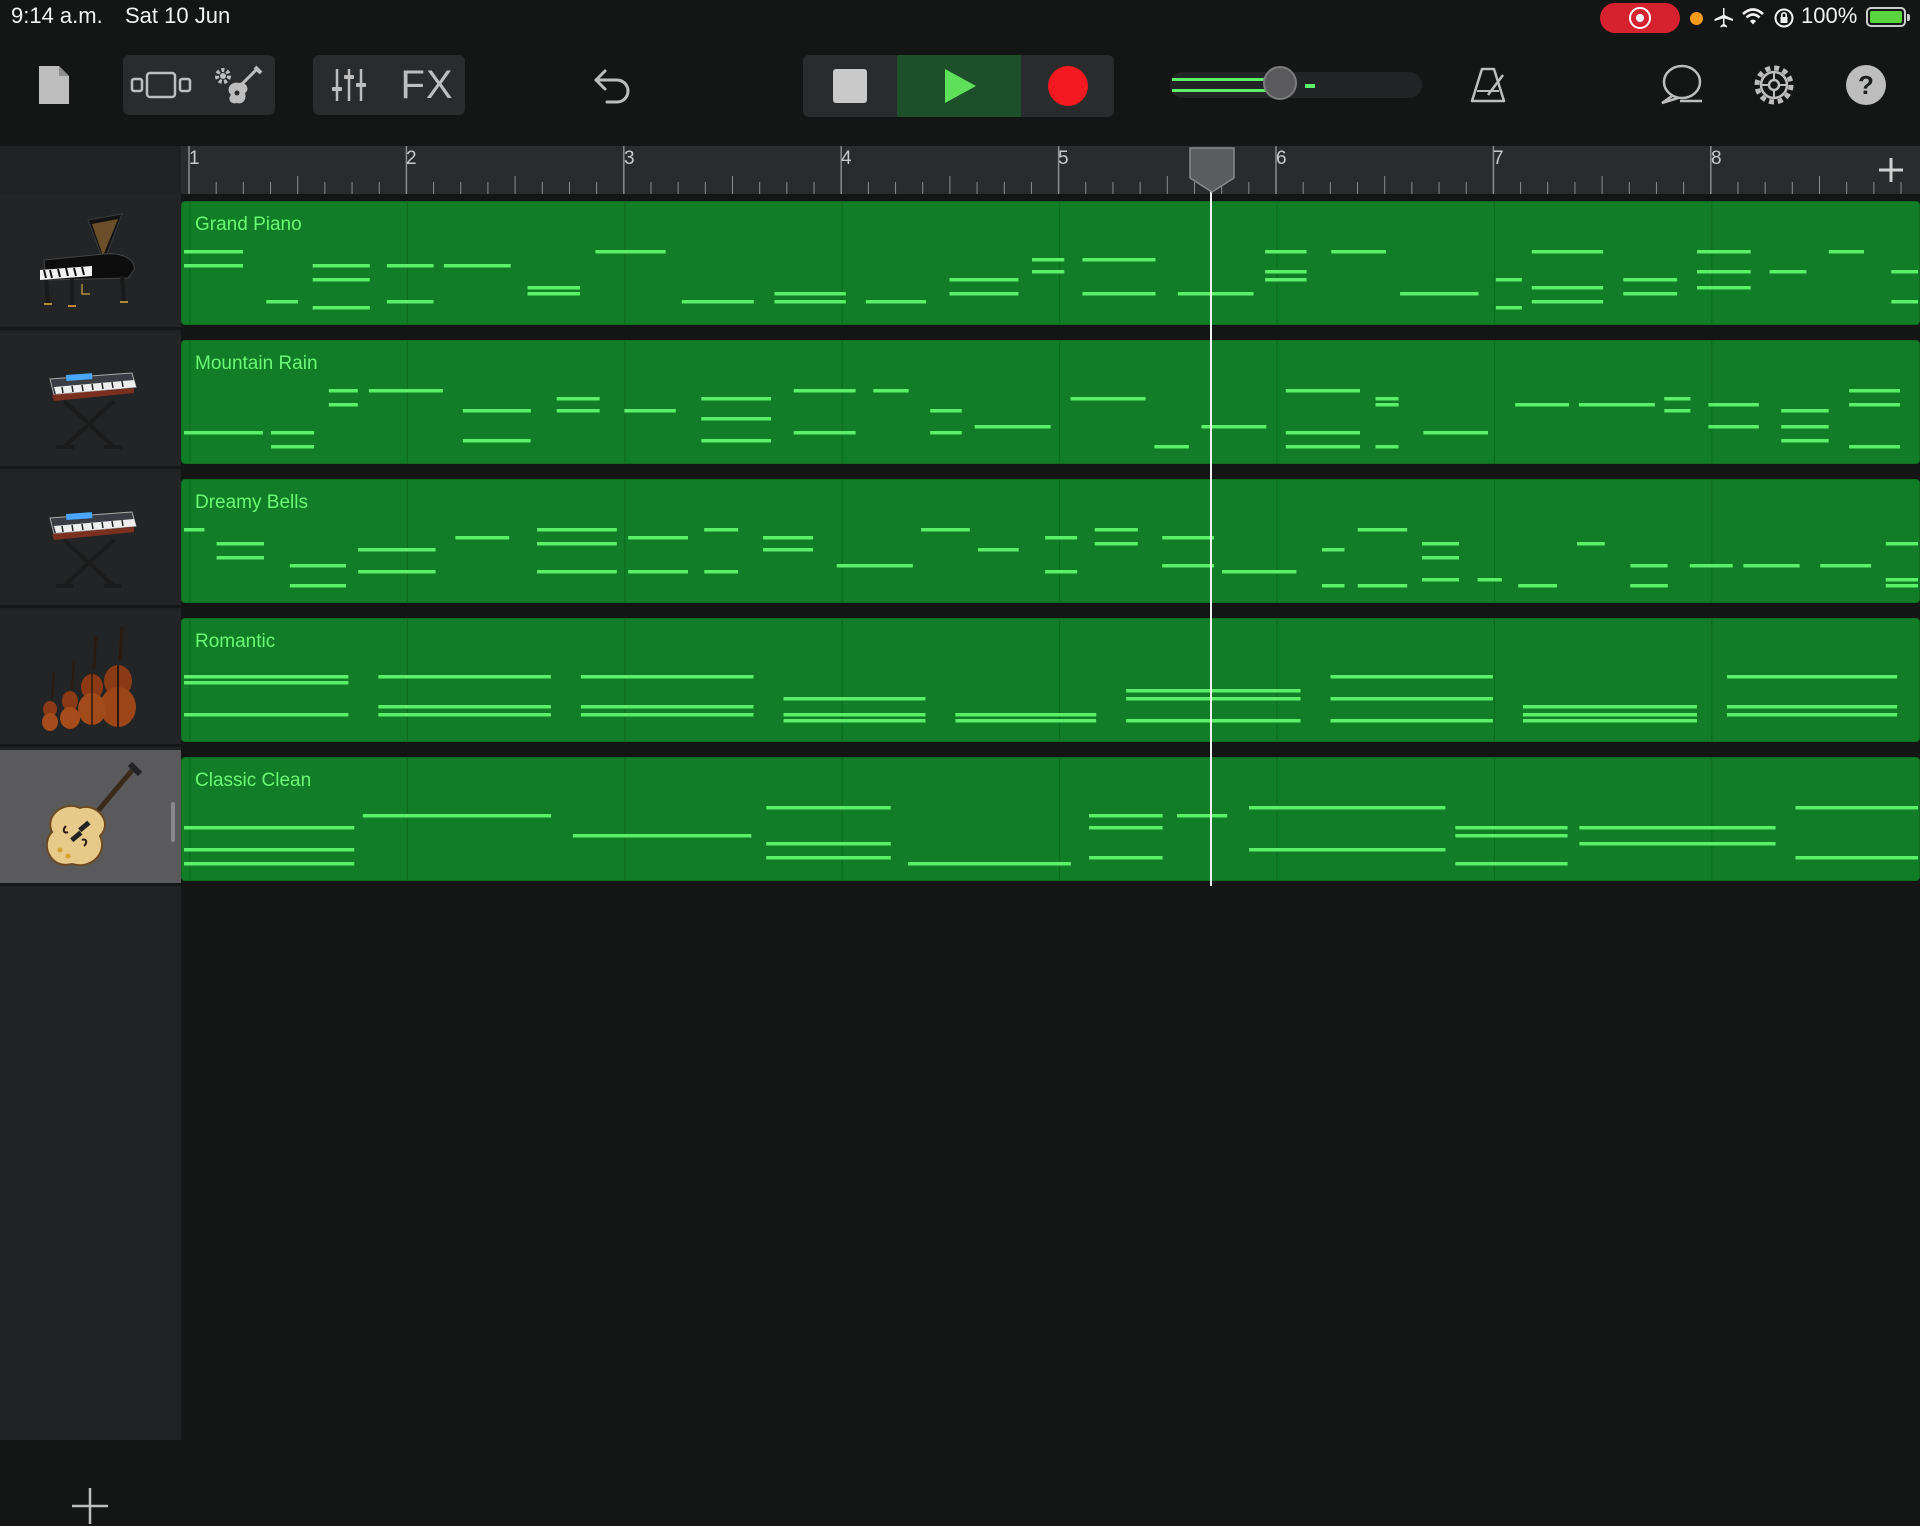 The width and height of the screenshot is (1920, 1526). I want to click on electric-guitar-icon, so click(94, 814).